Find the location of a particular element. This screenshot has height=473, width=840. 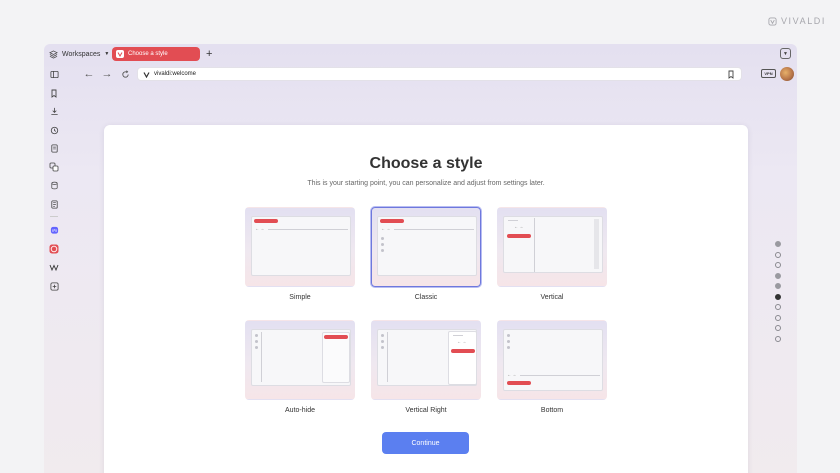

tab-choose-a-style: Choose a style is located at coordinates (156, 54).